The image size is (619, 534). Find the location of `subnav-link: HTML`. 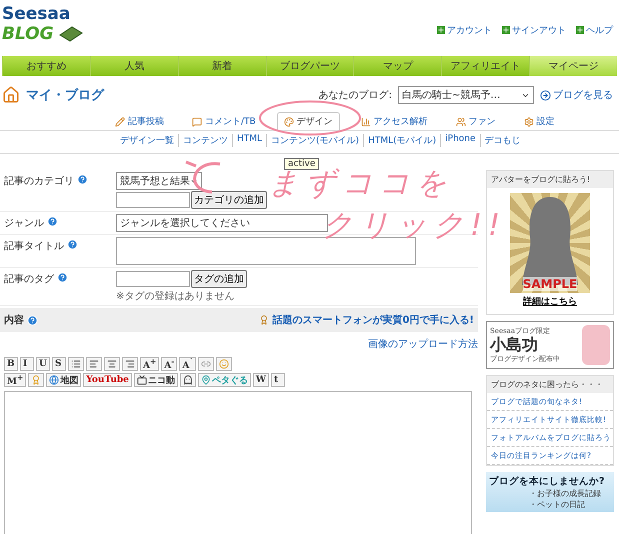

subnav-link: HTML is located at coordinates (249, 140).